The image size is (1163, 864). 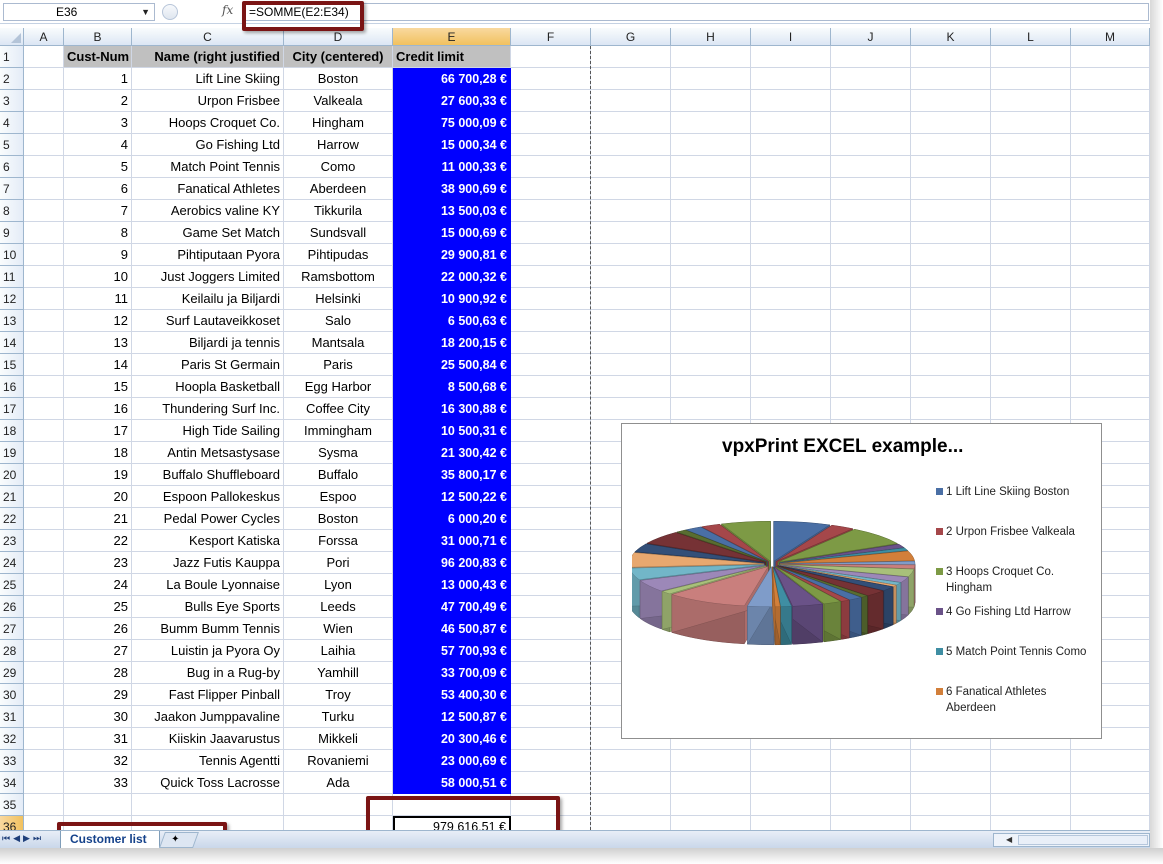 I want to click on row-header: 35, so click(x=12, y=805).